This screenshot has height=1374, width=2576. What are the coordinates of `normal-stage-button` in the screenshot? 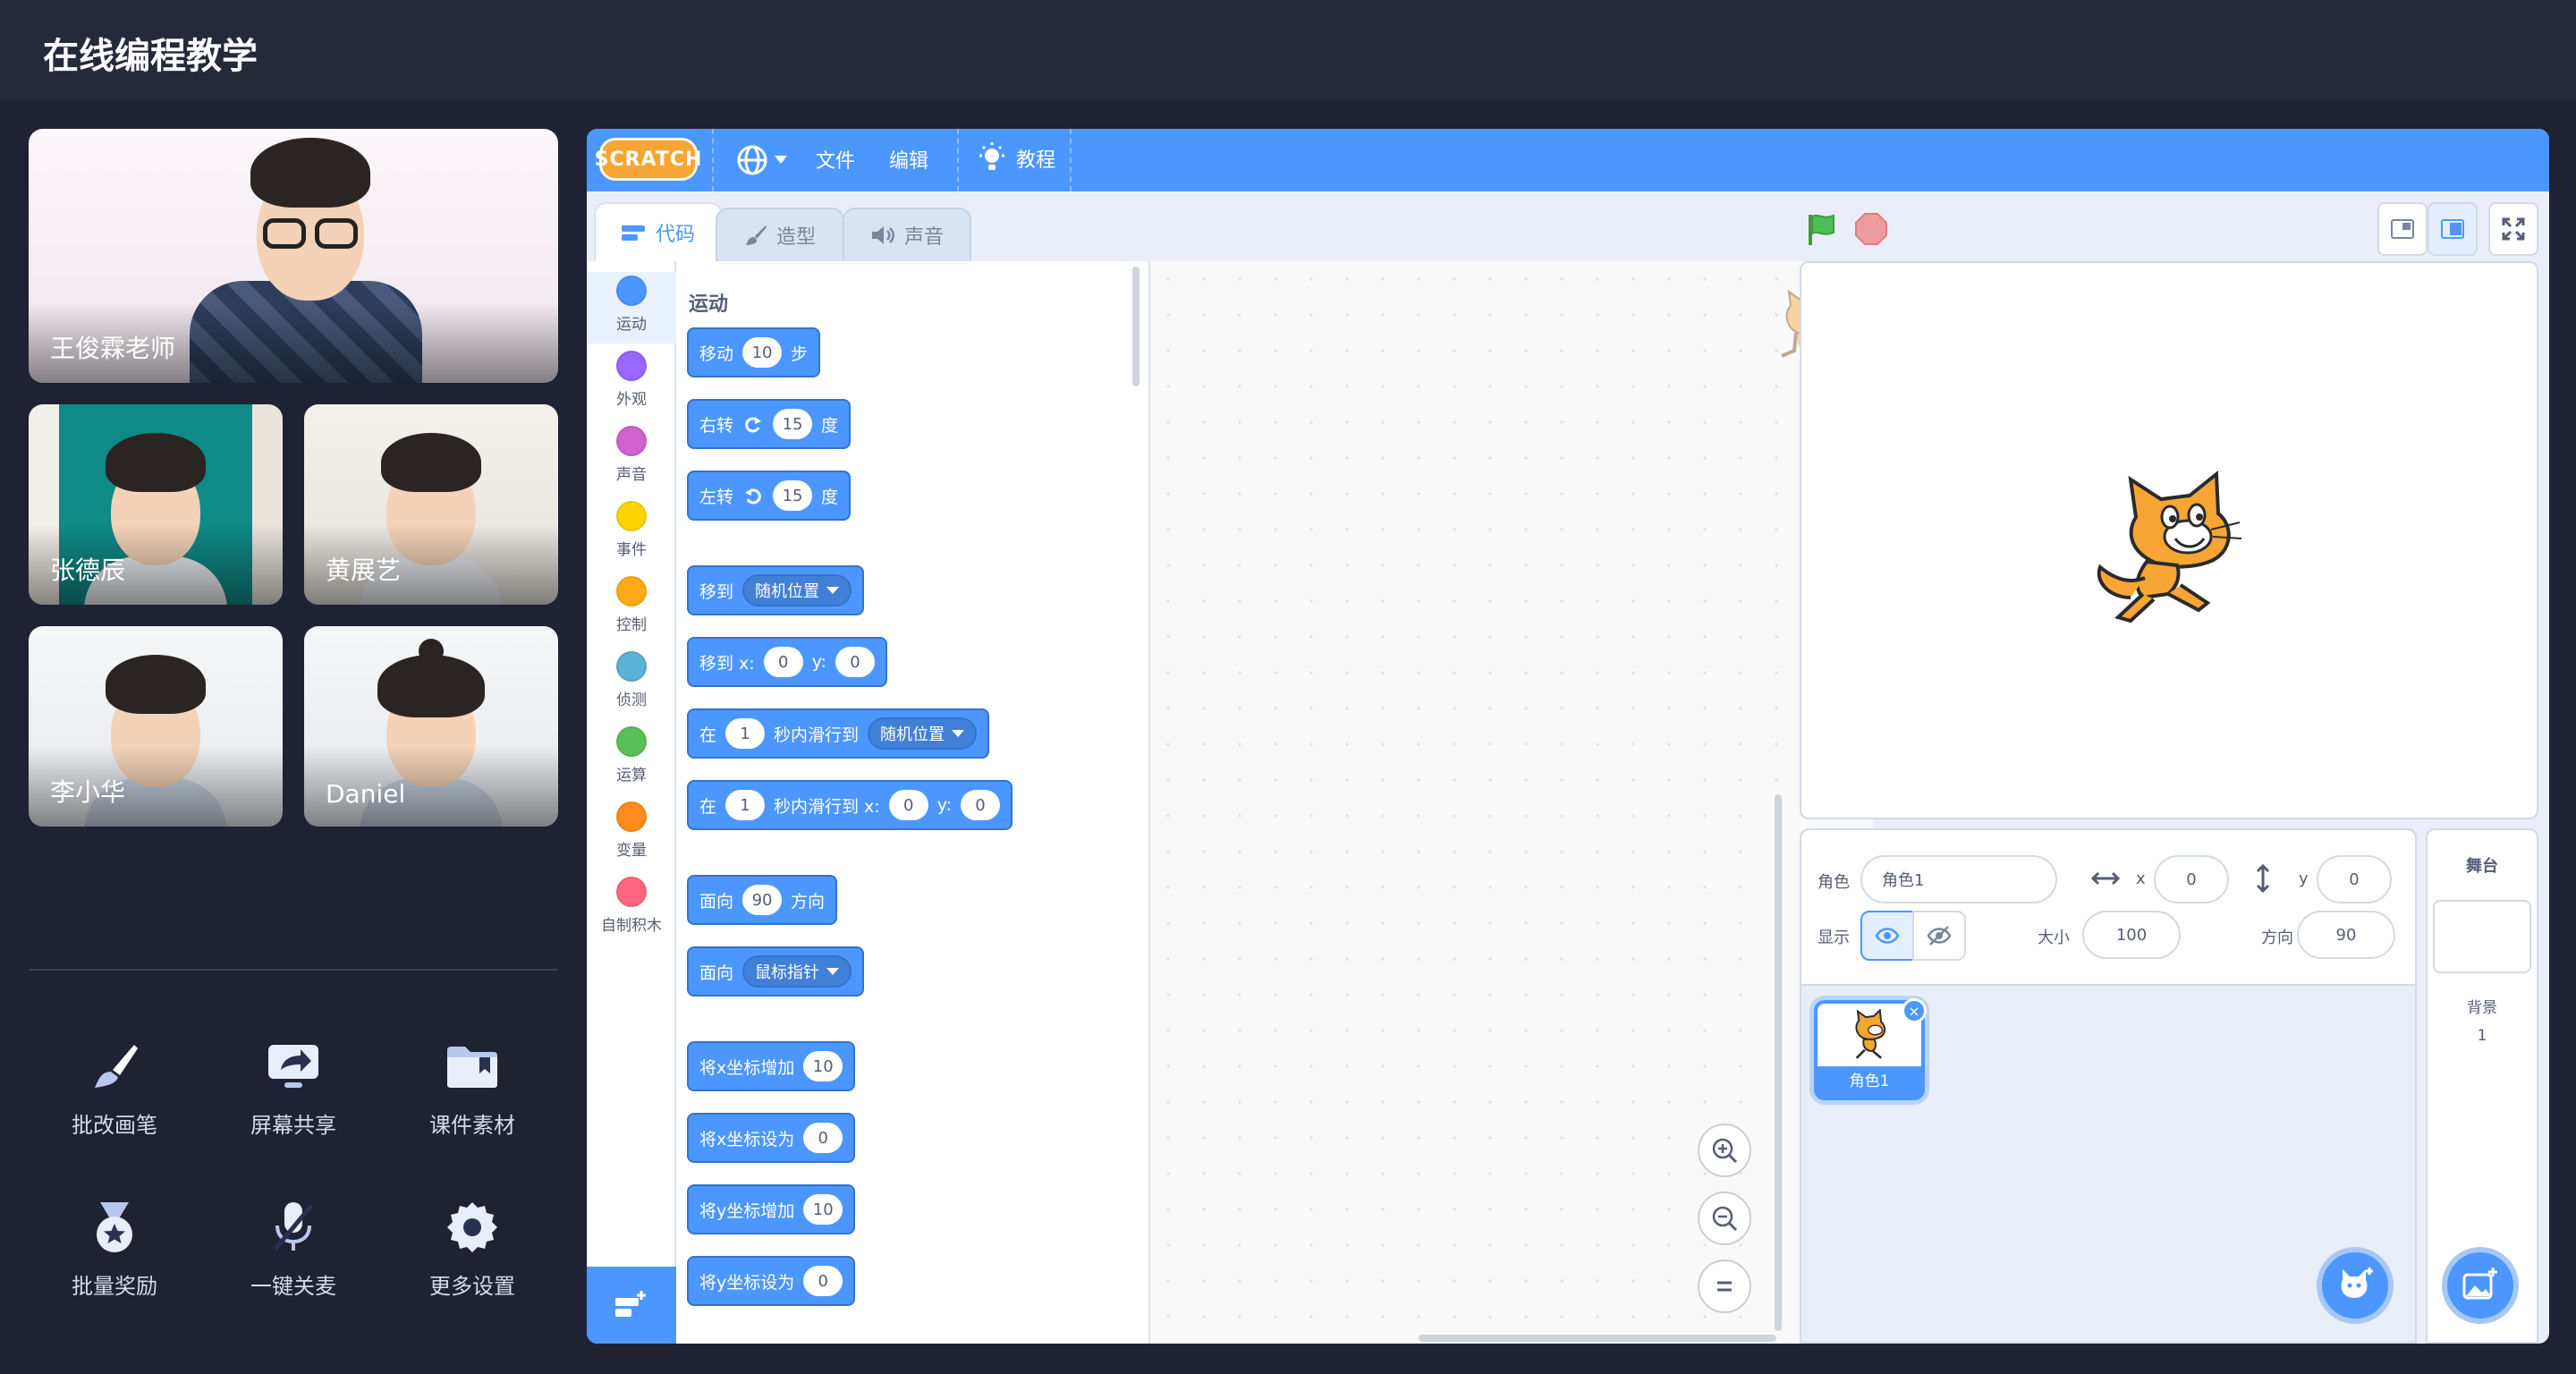 It's located at (2453, 229).